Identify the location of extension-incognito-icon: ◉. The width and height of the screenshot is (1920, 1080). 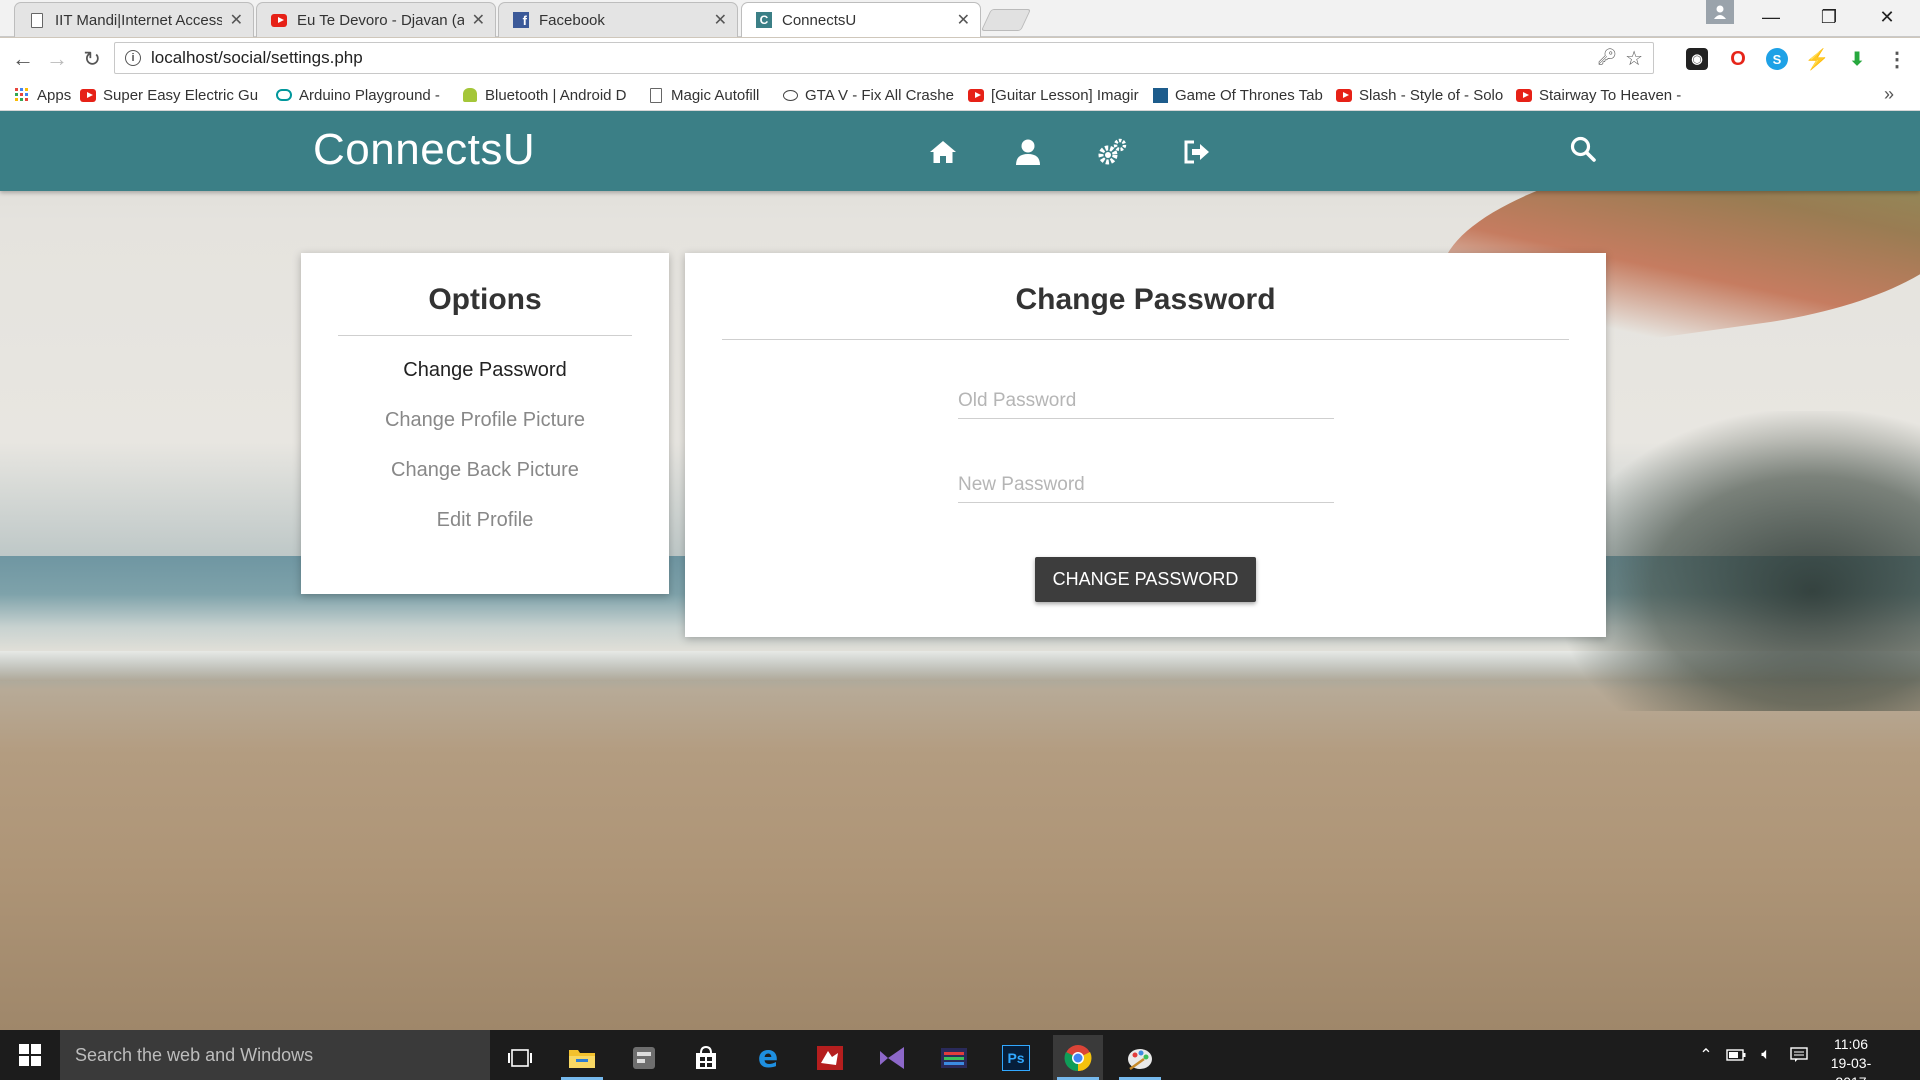
(1697, 59).